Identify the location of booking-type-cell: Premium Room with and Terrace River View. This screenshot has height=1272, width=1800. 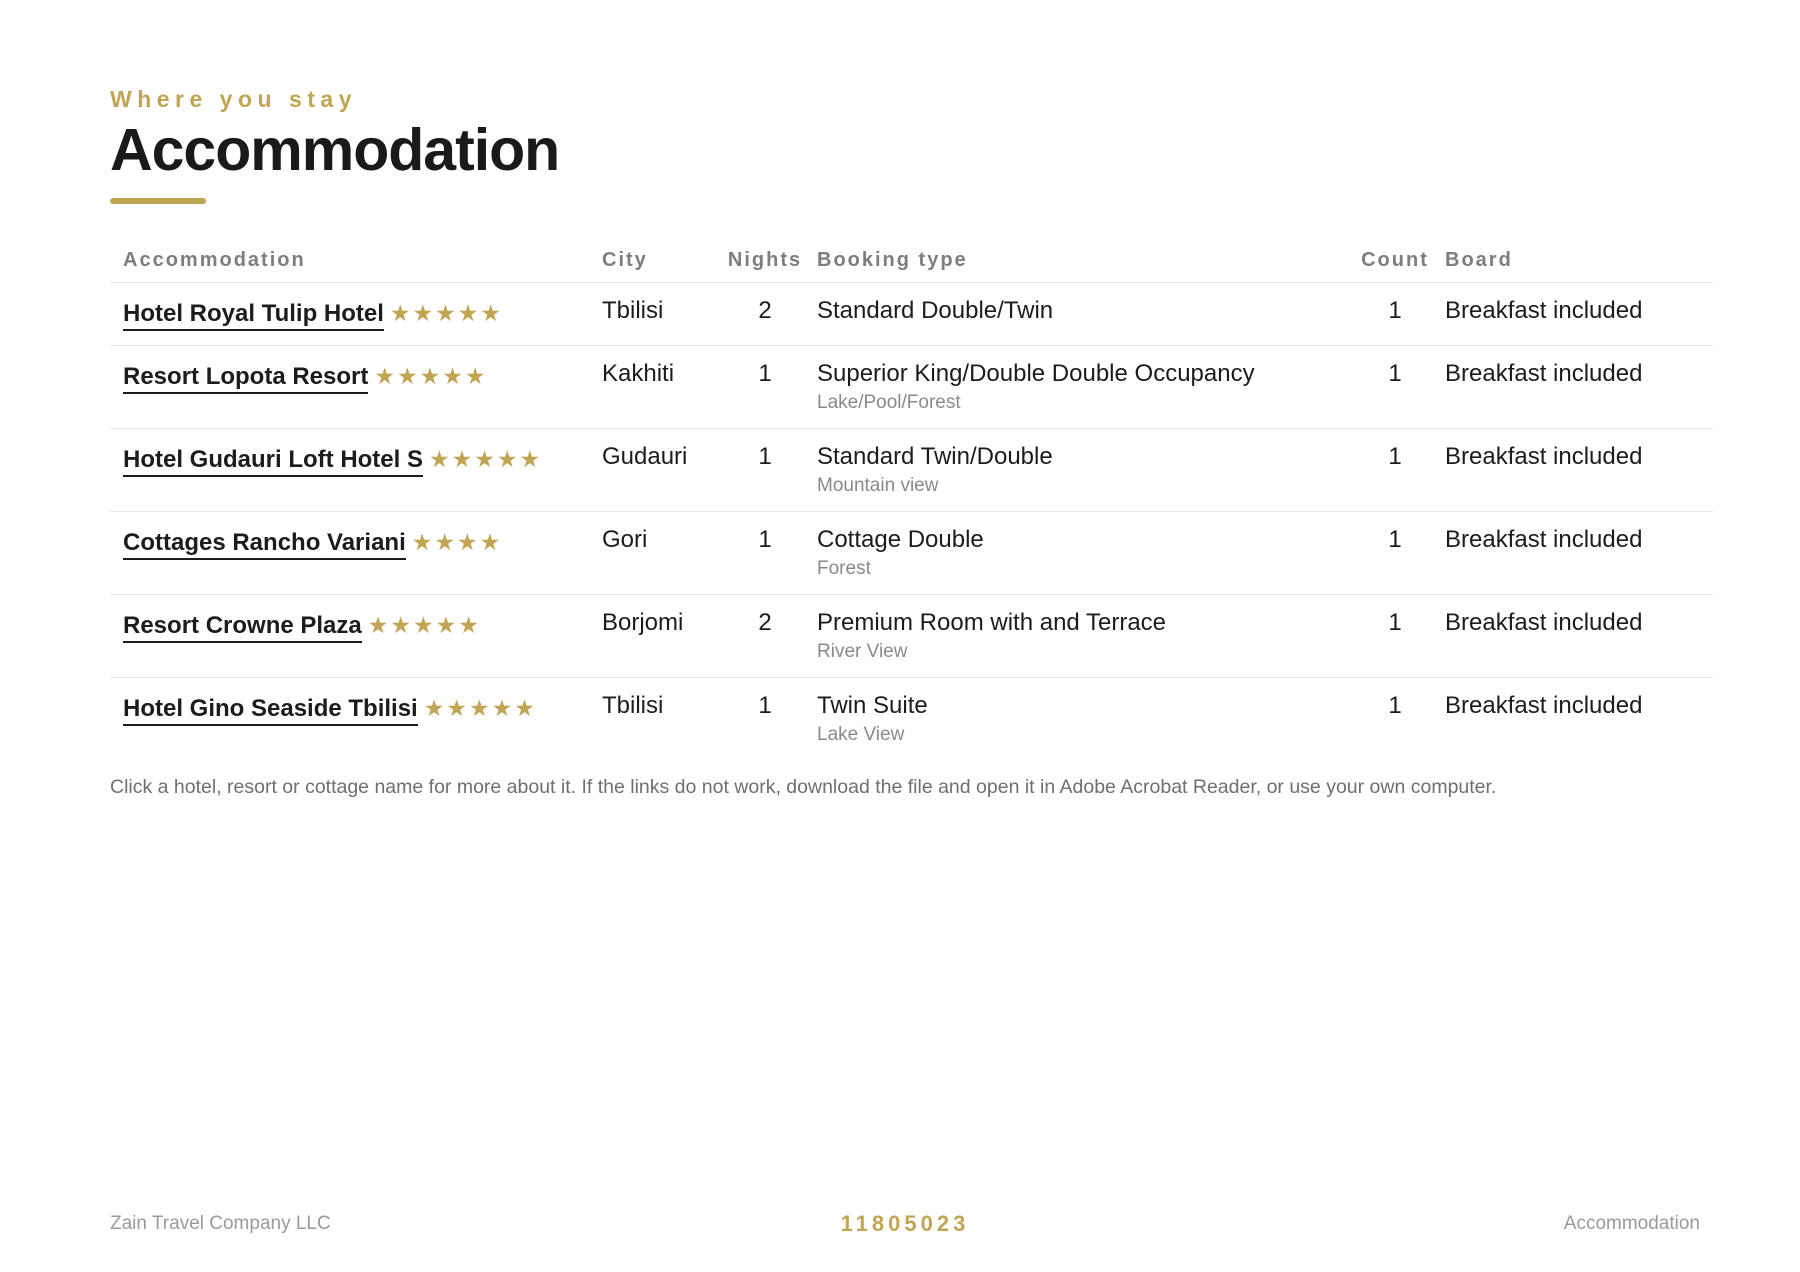
(1081, 636).